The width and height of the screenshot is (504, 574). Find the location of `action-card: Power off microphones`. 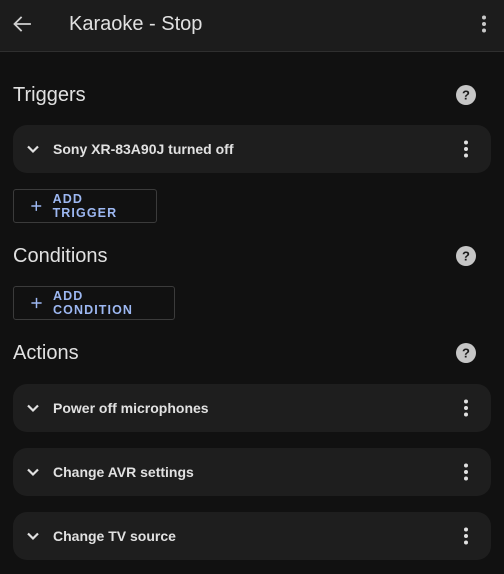

action-card: Power off microphones is located at coordinates (252, 408).